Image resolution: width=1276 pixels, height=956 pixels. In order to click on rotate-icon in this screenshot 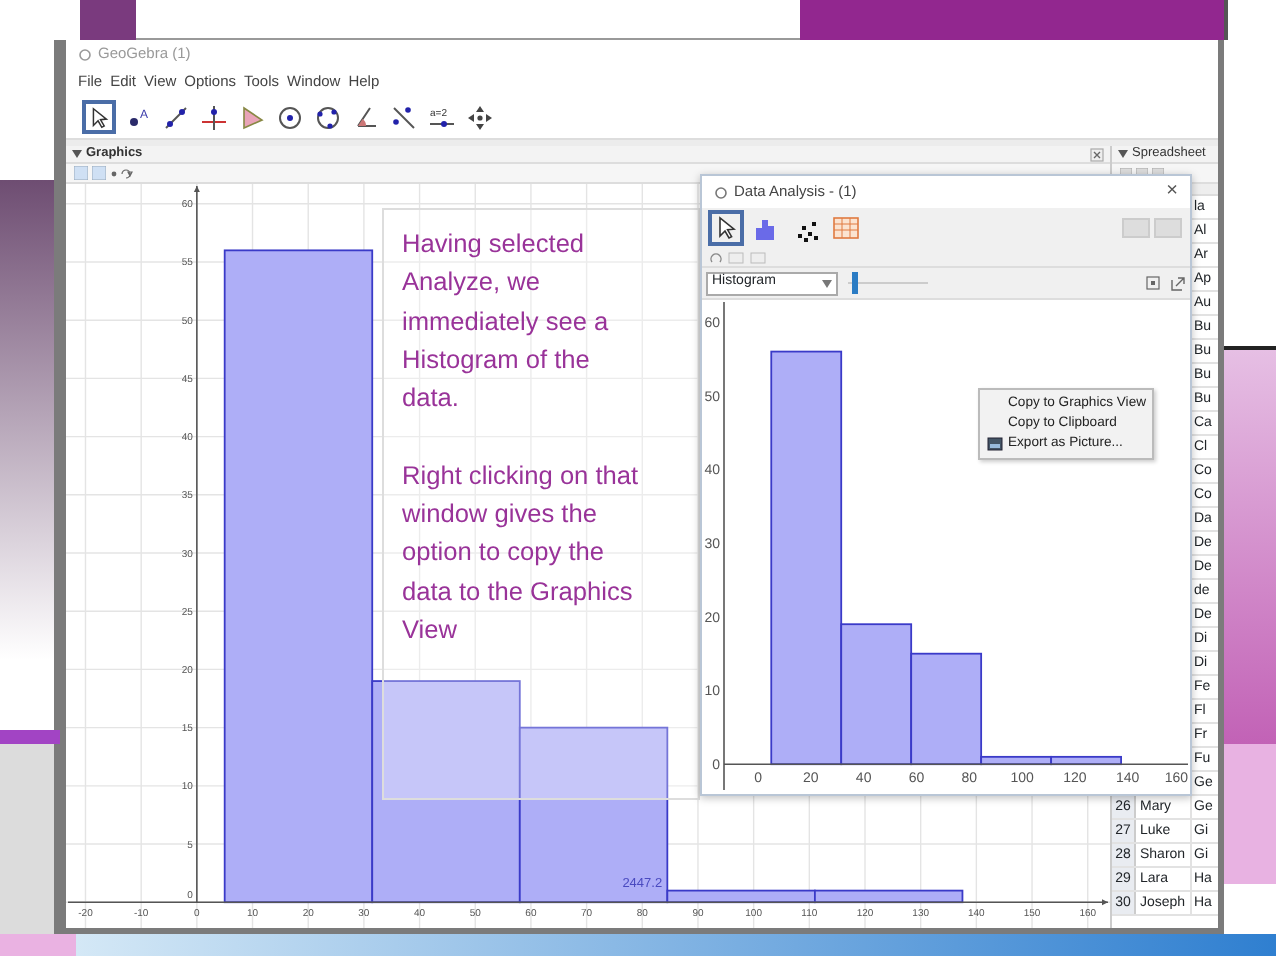, I will do `click(716, 257)`.